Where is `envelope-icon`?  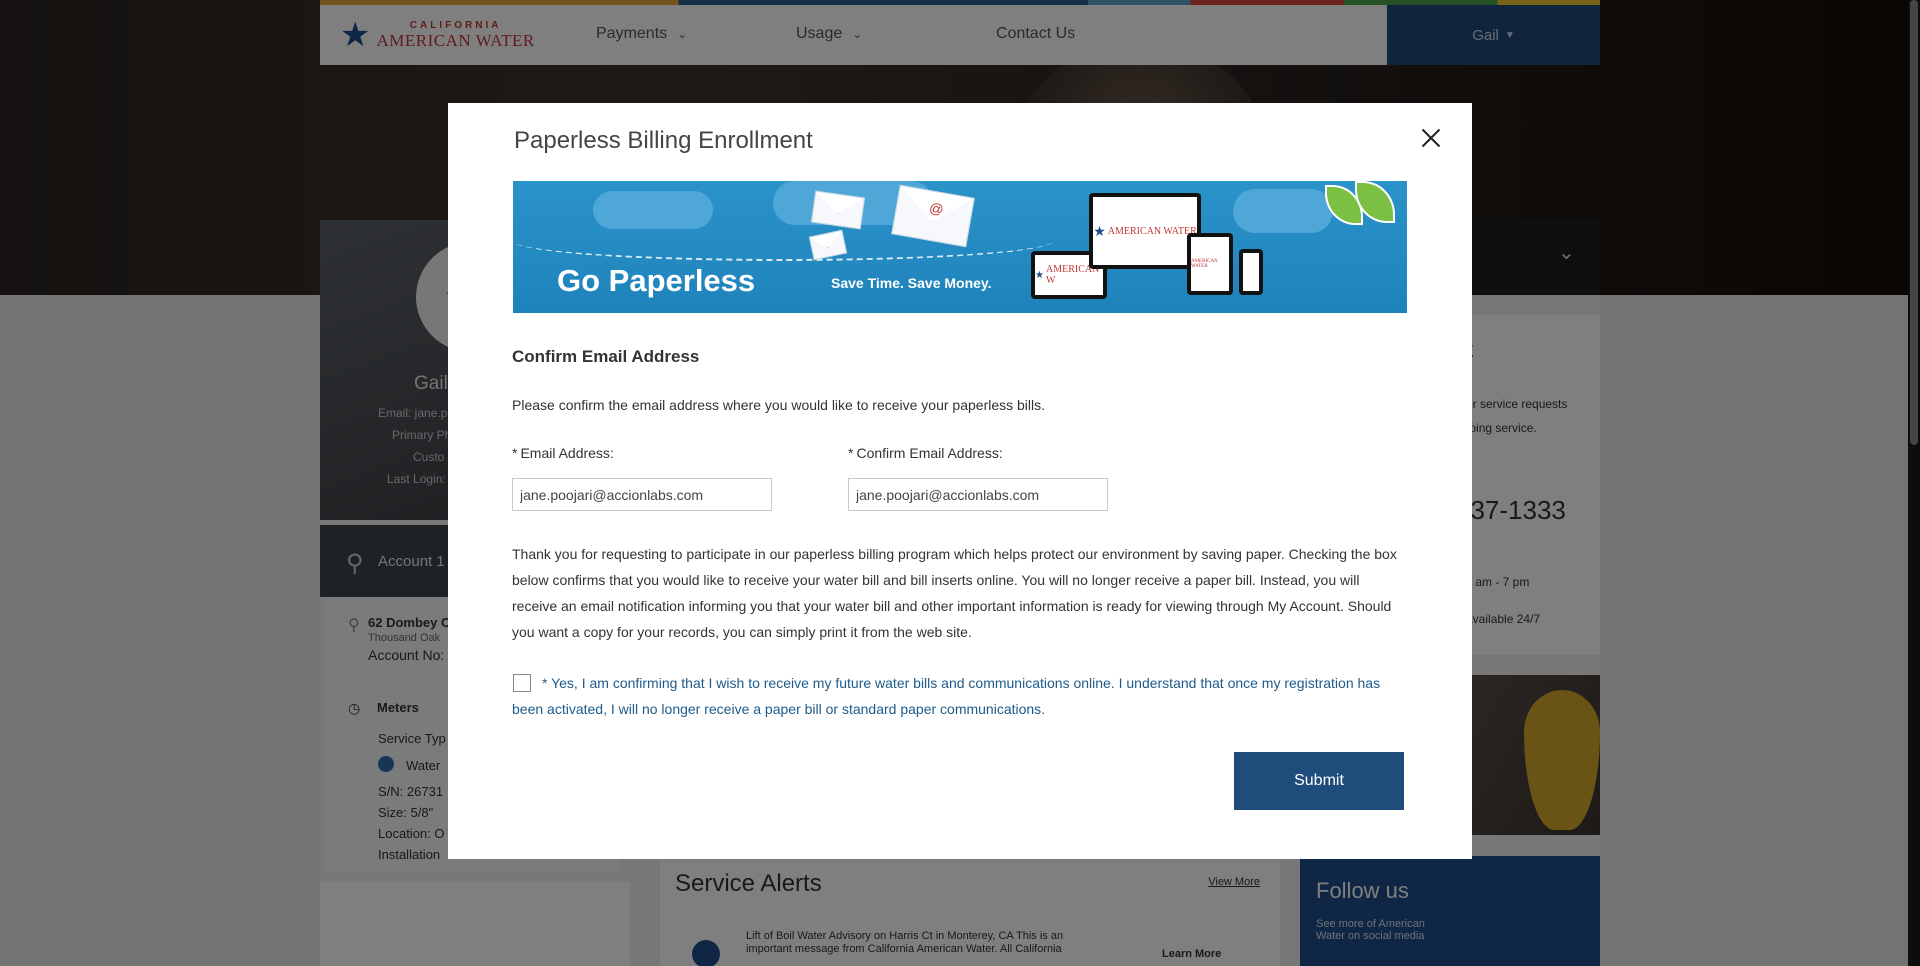
envelope-icon is located at coordinates (838, 210).